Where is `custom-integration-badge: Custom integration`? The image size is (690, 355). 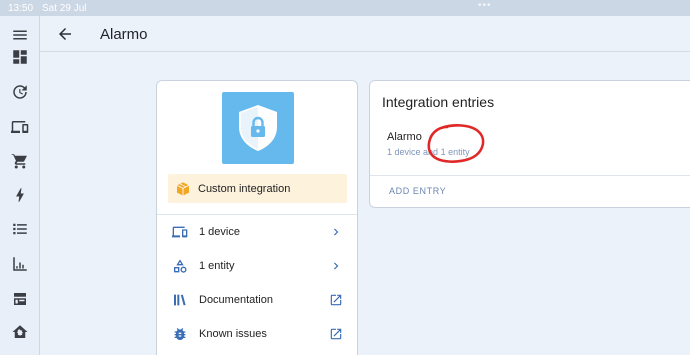 custom-integration-badge: Custom integration is located at coordinates (257, 188).